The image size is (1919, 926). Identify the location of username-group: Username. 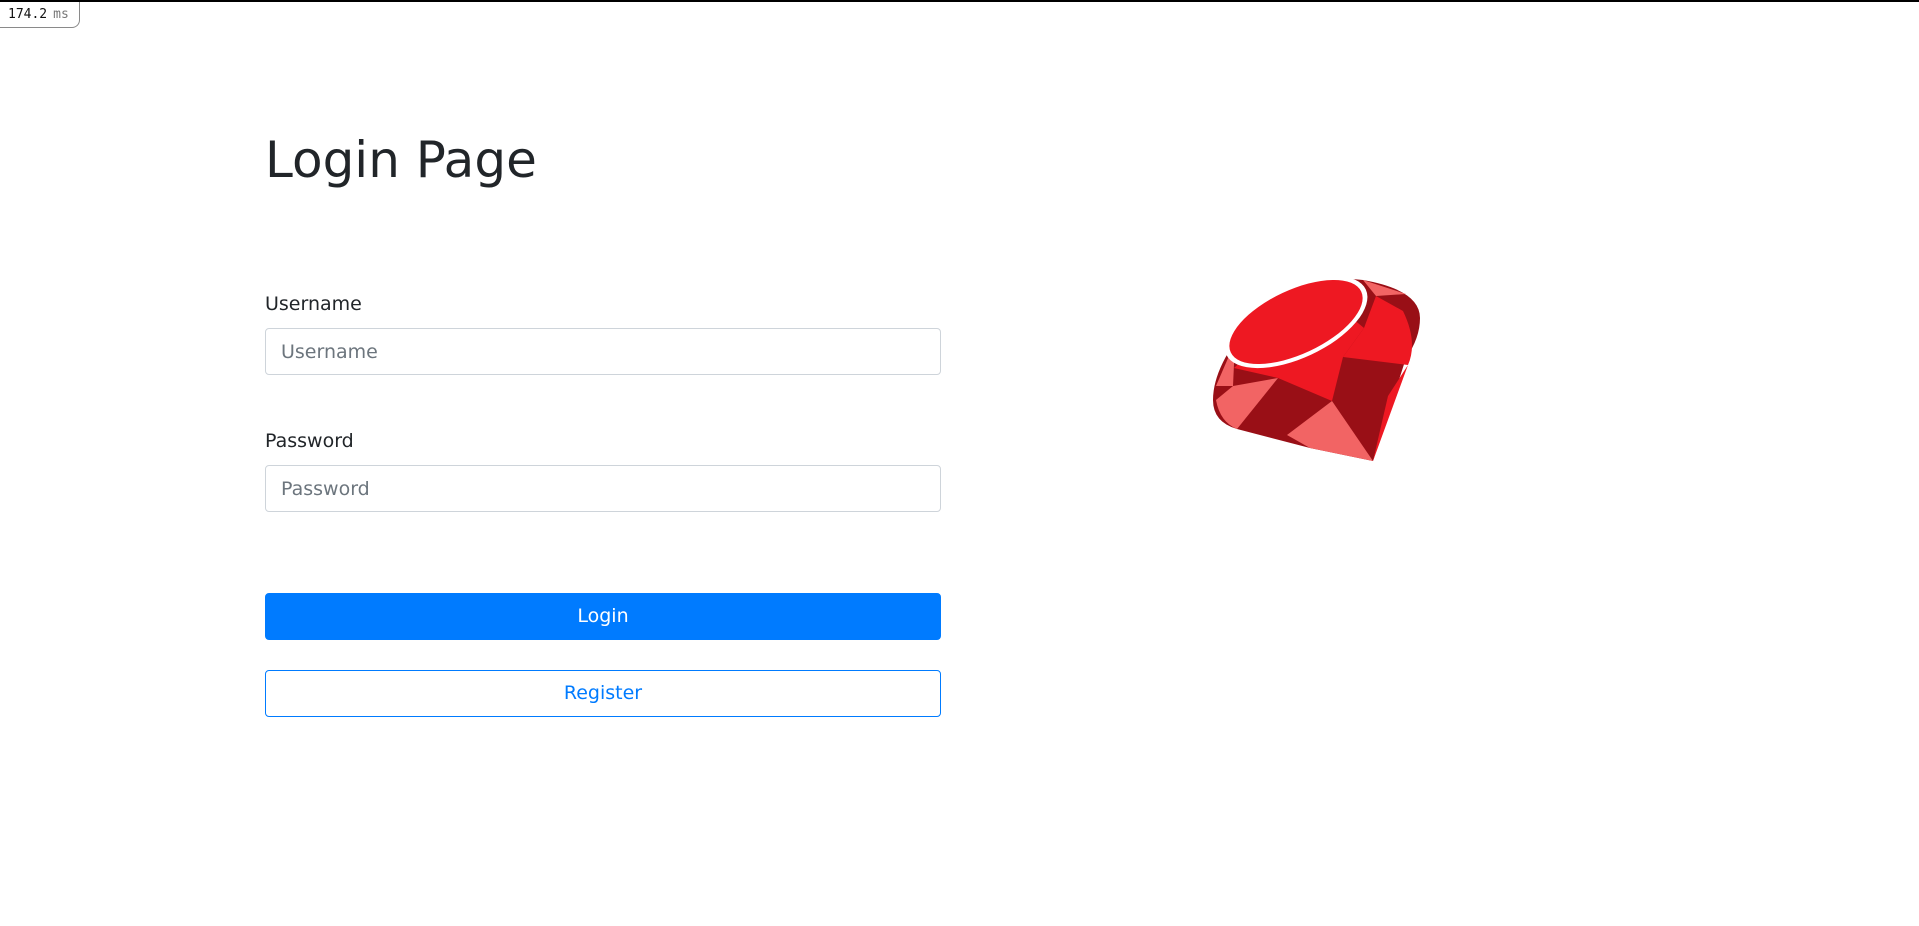
(603, 332).